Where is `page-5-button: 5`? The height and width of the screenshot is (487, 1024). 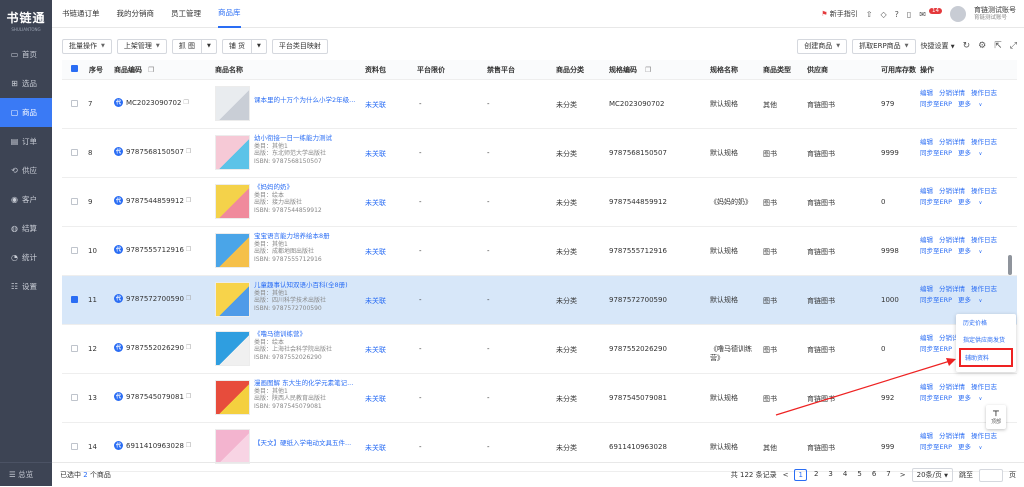 page-5-button: 5 is located at coordinates (859, 475).